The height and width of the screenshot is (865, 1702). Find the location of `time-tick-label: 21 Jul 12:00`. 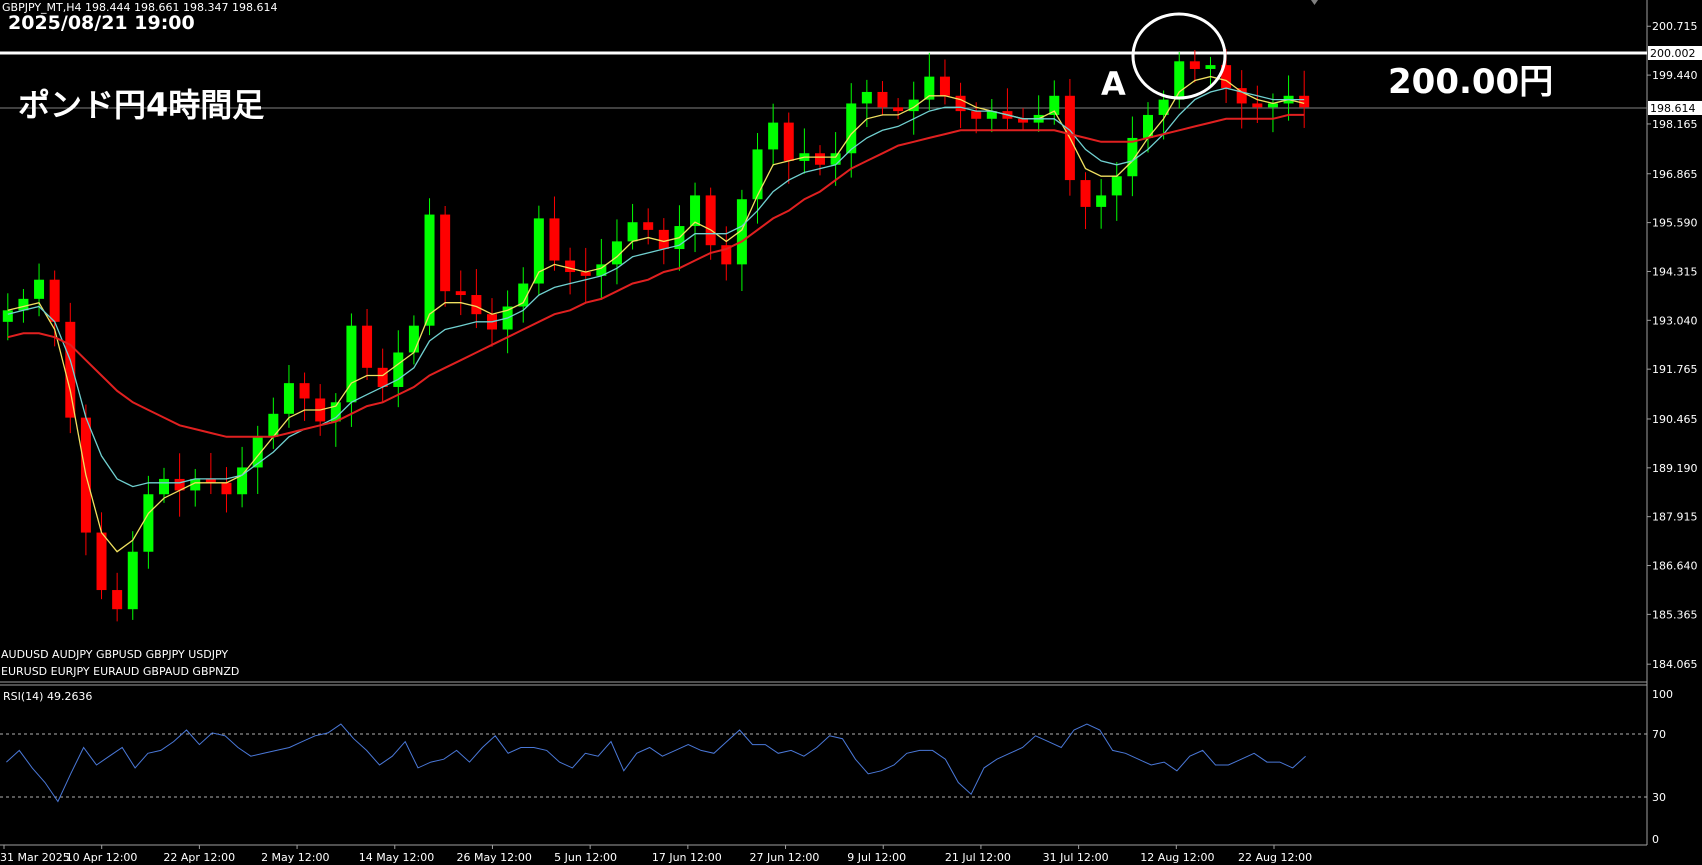

time-tick-label: 21 Jul 12:00 is located at coordinates (978, 857).